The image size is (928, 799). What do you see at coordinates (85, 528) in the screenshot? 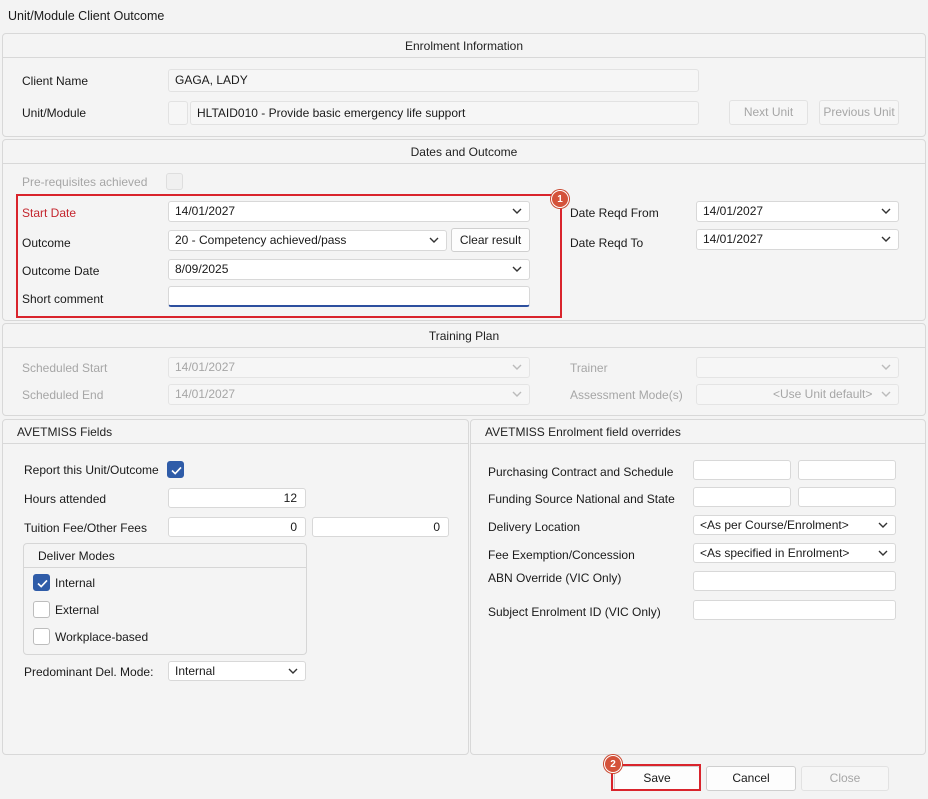
I see `tuition-label: Tuition Fee/Other Fees` at bounding box center [85, 528].